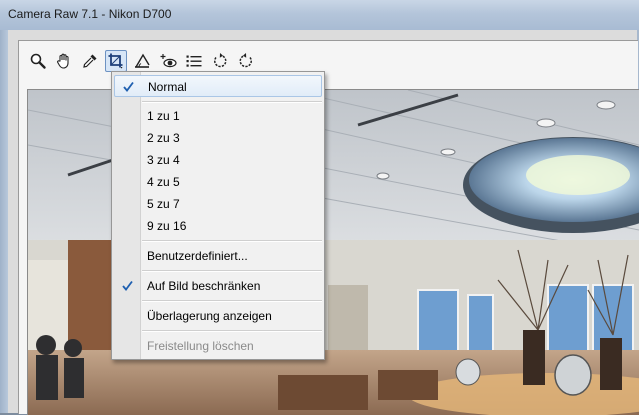 The width and height of the screenshot is (639, 415). I want to click on crop-tool-button, so click(116, 61).